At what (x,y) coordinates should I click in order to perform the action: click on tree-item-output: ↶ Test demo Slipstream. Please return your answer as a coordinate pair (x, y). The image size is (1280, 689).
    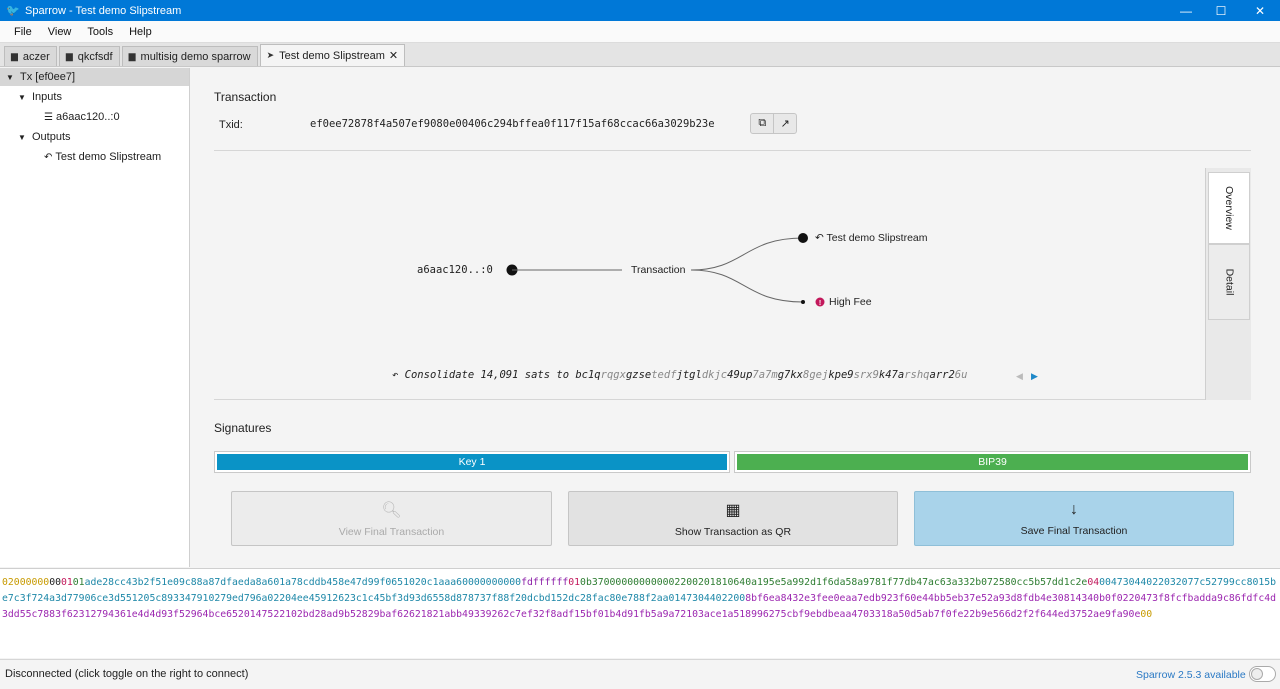
    Looking at the image, I should click on (94, 157).